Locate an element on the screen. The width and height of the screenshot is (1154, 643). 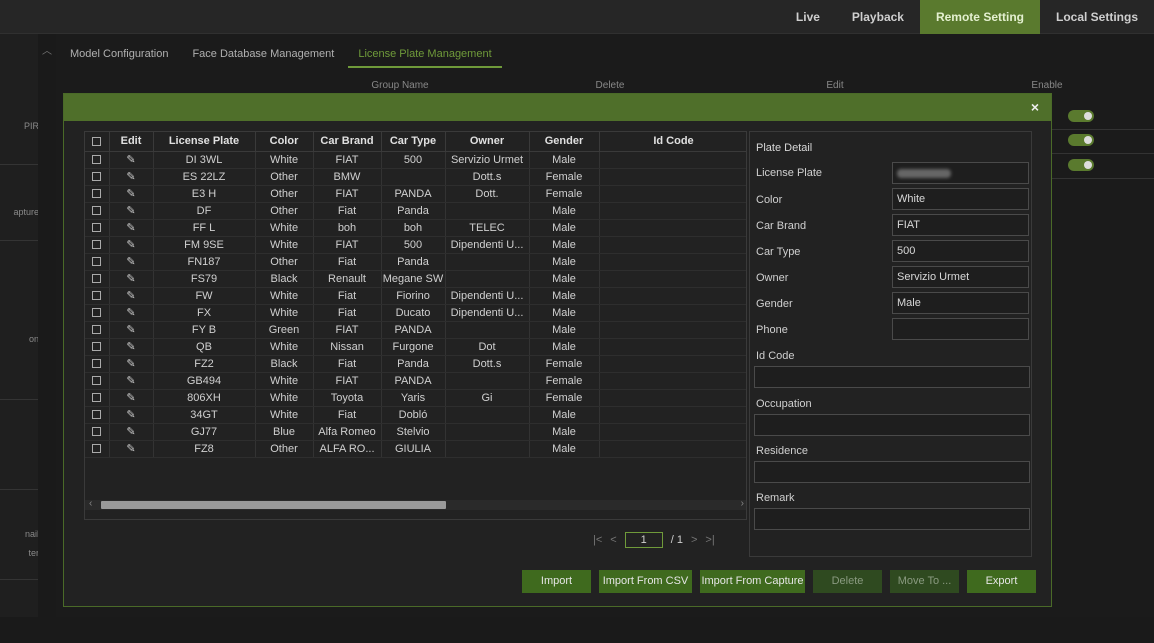
owner-field: Servizio Urmet is located at coordinates (960, 277).